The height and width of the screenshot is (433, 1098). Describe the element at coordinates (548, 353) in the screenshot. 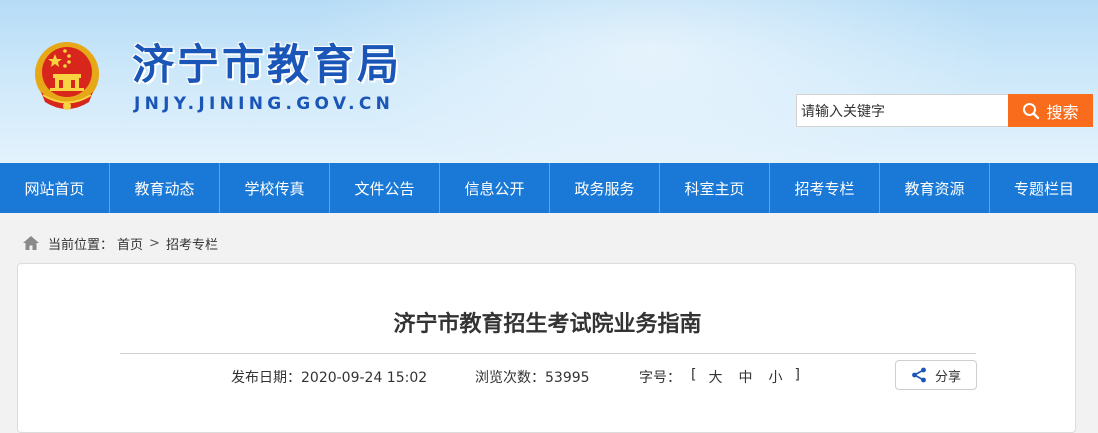

I see `title-divider` at that location.